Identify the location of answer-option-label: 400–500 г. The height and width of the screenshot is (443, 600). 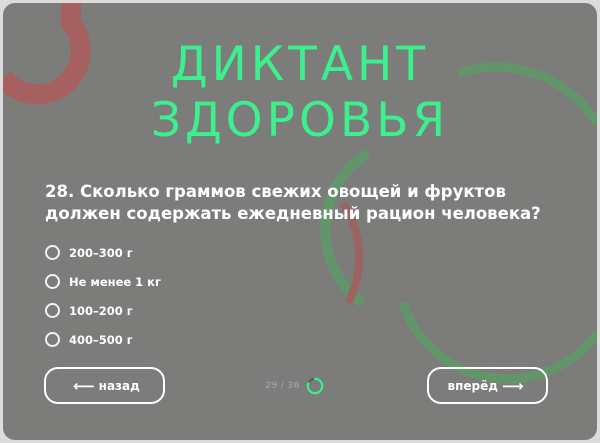
(101, 339).